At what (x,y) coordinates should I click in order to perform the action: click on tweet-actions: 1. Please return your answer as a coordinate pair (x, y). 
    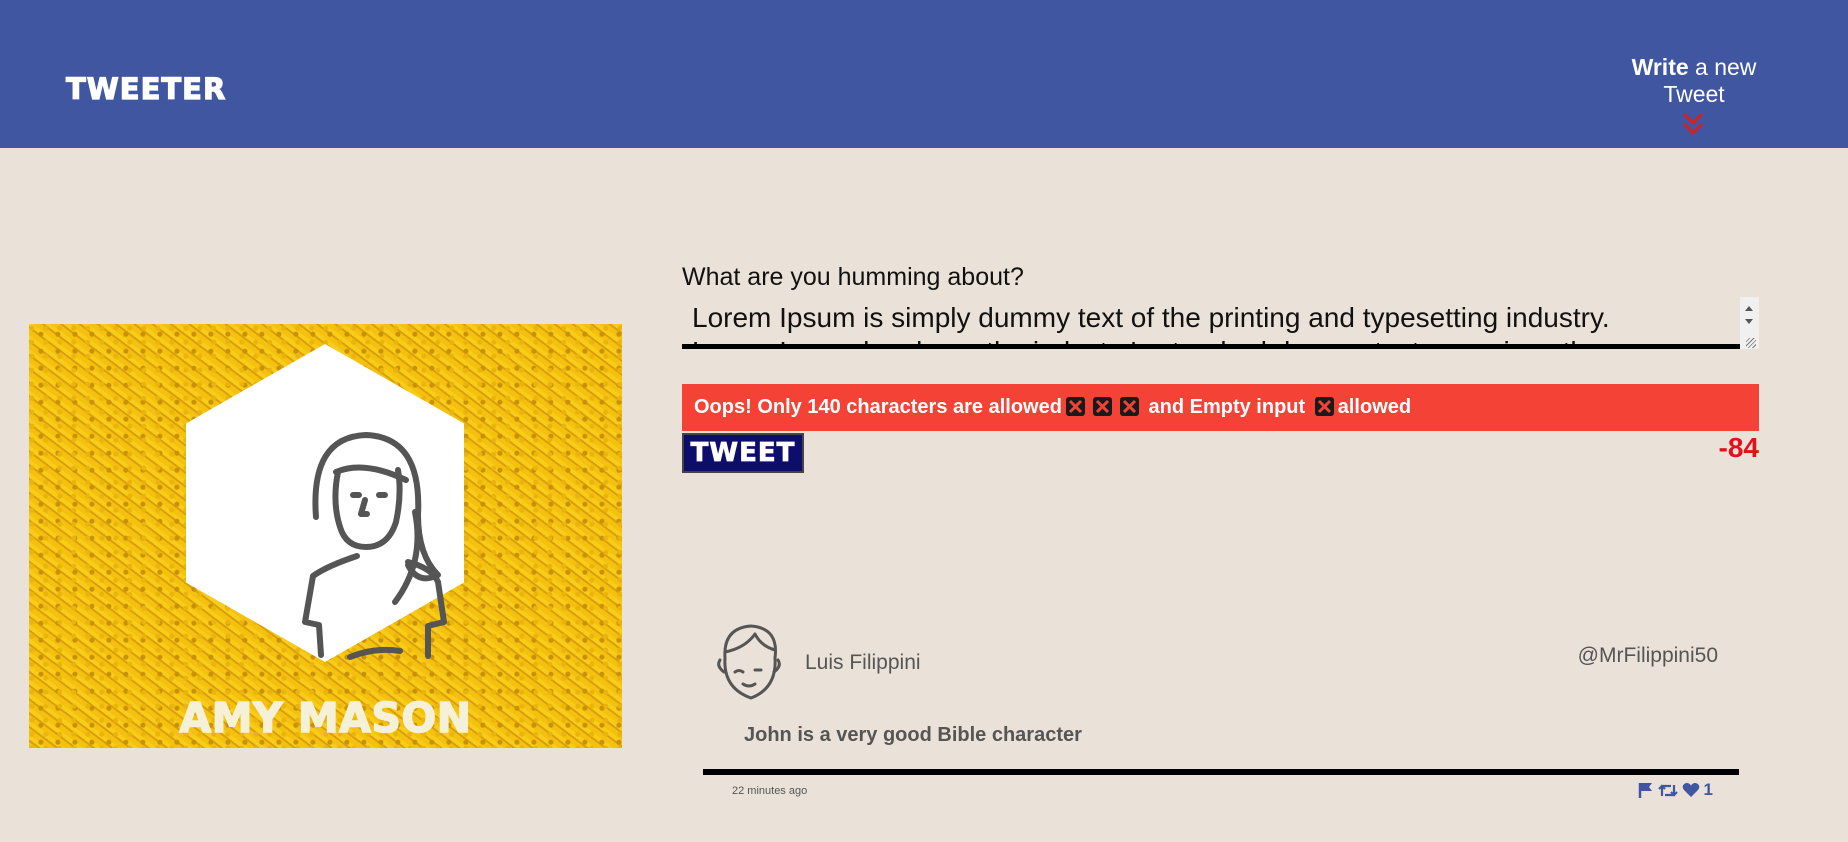
    Looking at the image, I should click on (1675, 789).